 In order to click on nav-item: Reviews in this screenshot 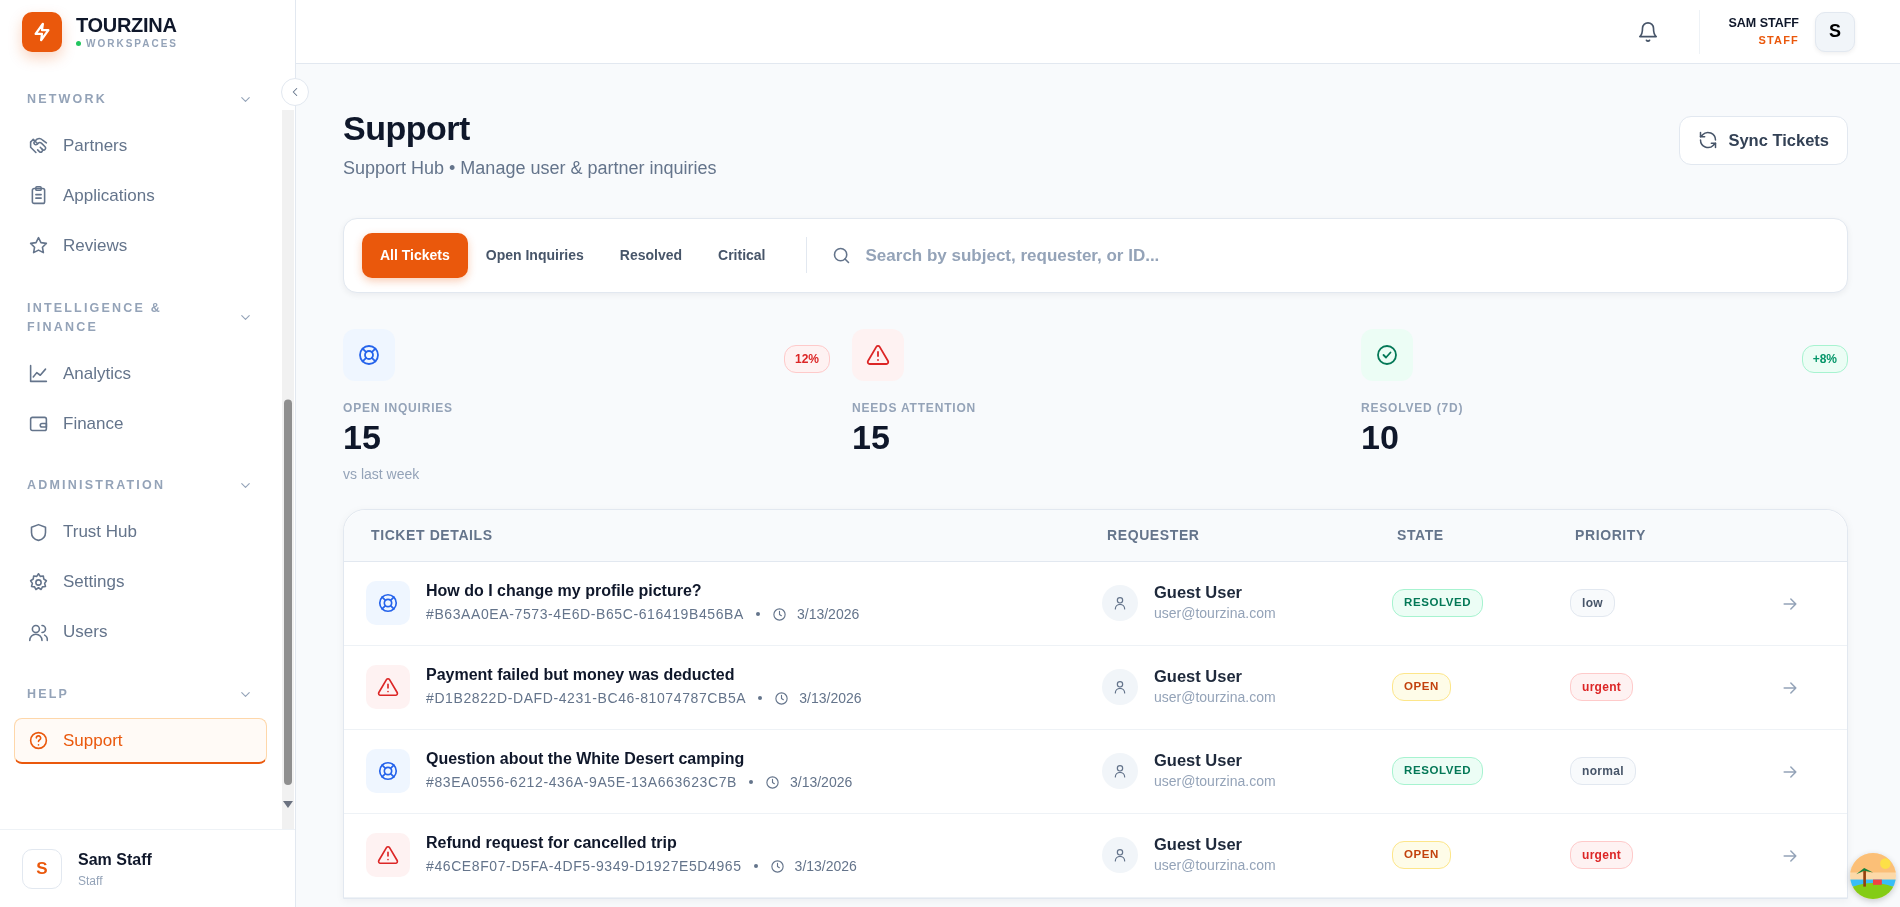, I will do `click(140, 245)`.